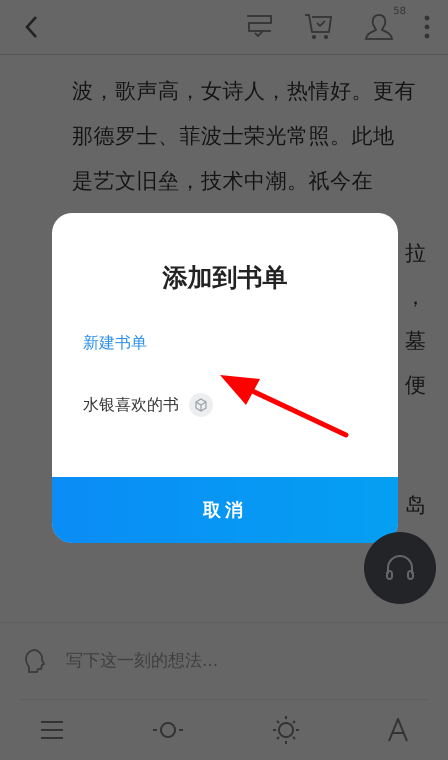  What do you see at coordinates (35, 661) in the screenshot?
I see `head-icon` at bounding box center [35, 661].